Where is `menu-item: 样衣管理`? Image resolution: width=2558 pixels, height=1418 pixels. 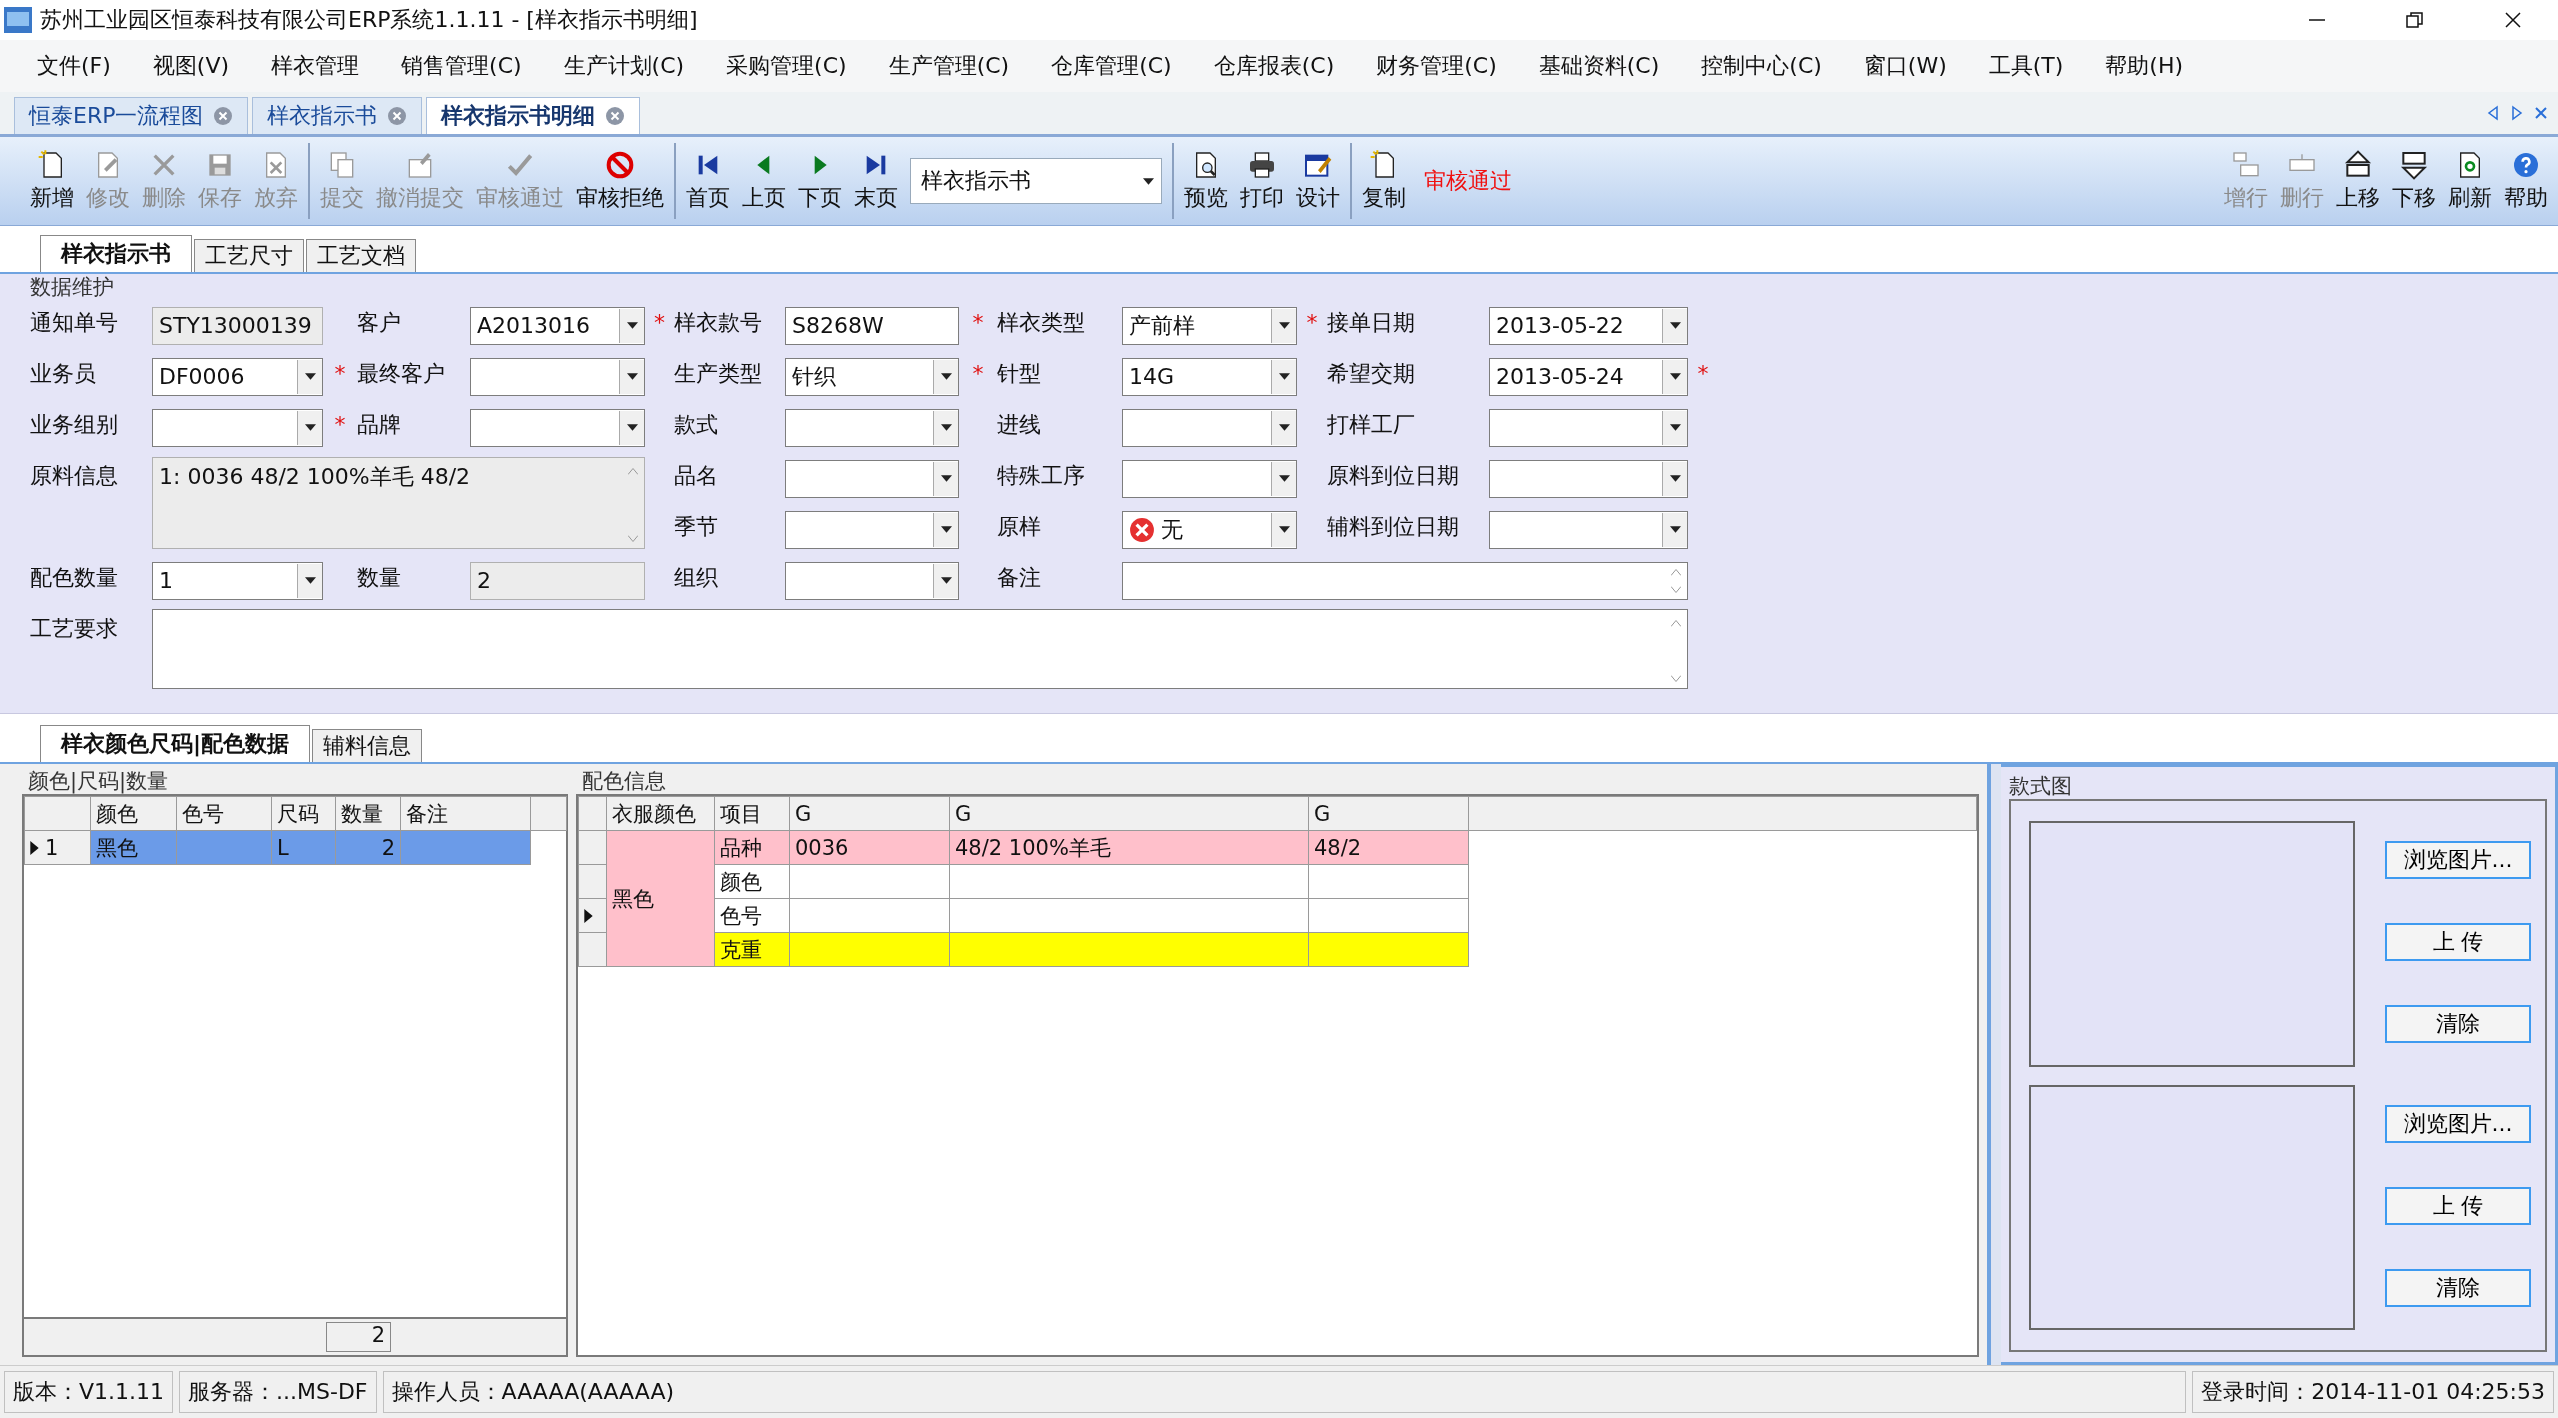 menu-item: 样衣管理 is located at coordinates (315, 66).